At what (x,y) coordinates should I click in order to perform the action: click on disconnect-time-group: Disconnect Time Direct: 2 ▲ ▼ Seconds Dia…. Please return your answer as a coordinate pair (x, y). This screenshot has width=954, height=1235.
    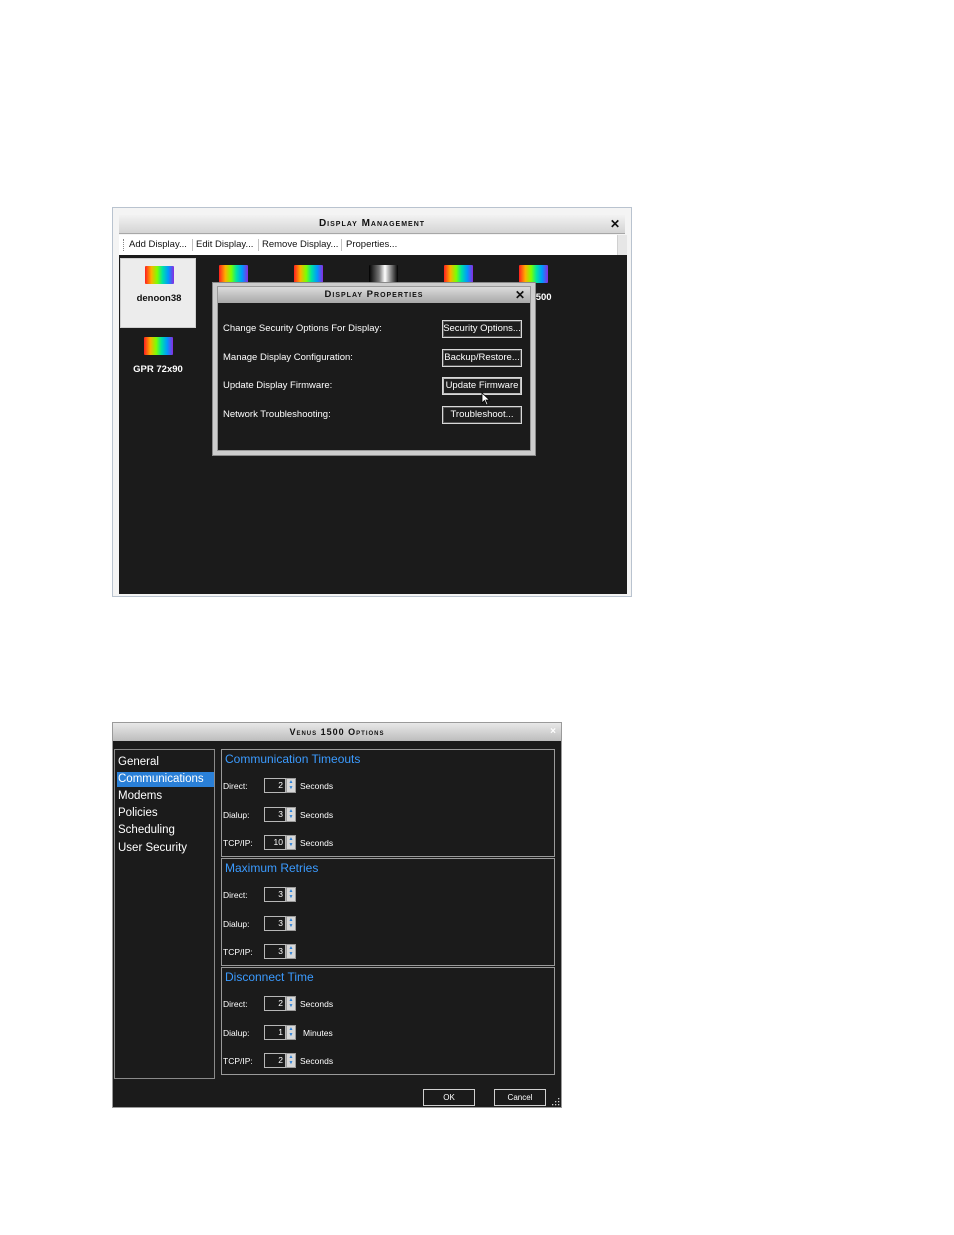
    Looking at the image, I should click on (388, 1021).